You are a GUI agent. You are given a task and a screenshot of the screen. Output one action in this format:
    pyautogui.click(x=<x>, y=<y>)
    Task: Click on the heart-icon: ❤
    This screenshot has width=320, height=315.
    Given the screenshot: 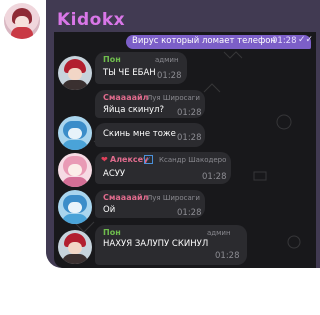 What is the action you would take?
    pyautogui.click(x=104, y=159)
    